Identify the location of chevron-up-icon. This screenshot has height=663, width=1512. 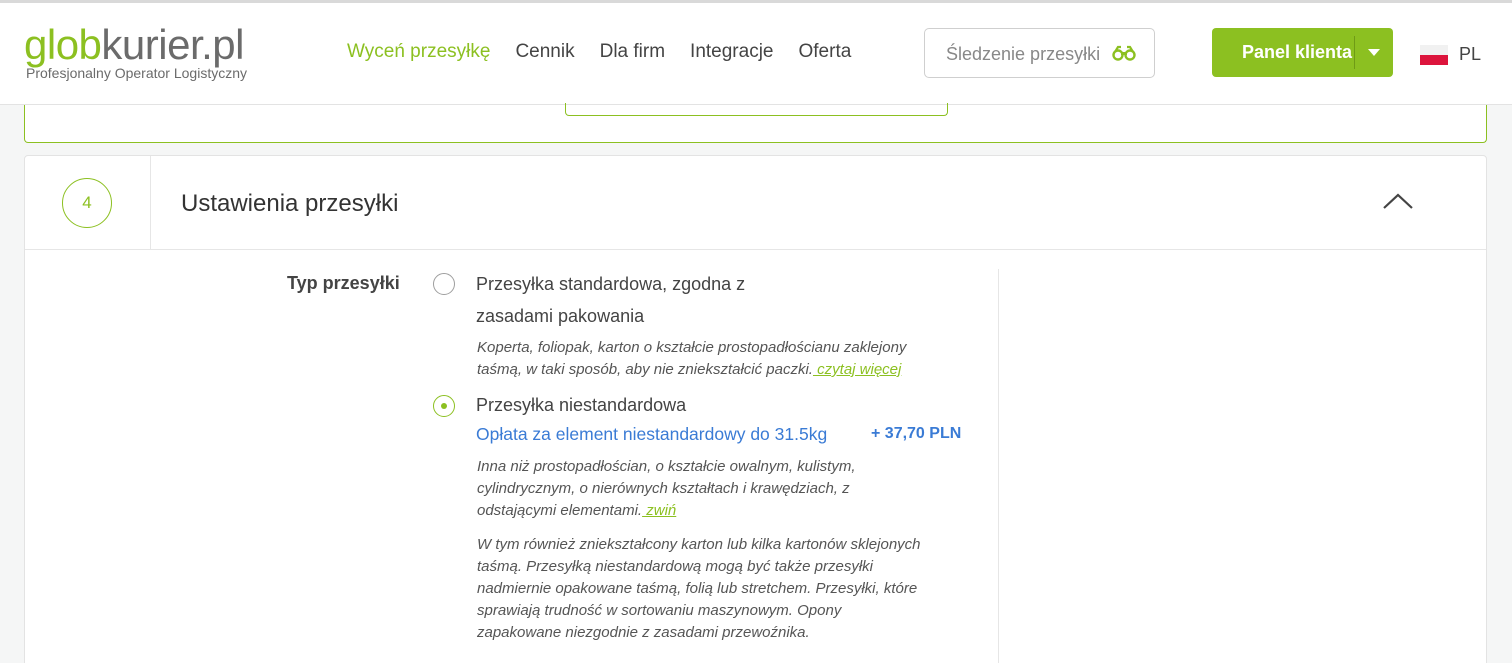
(1398, 201).